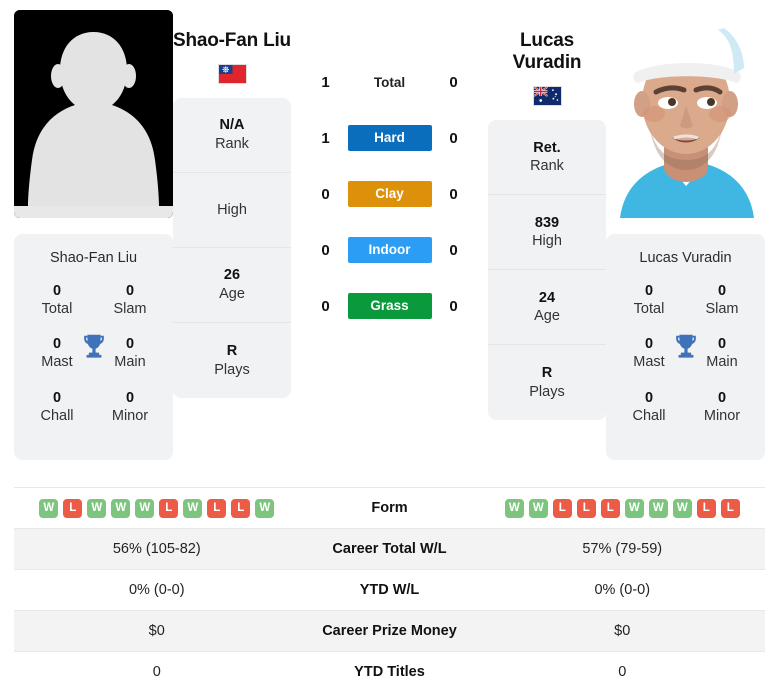 This screenshot has height=699, width=779. What do you see at coordinates (325, 138) in the screenshot?
I see `h2h-hard-left-score: 1` at bounding box center [325, 138].